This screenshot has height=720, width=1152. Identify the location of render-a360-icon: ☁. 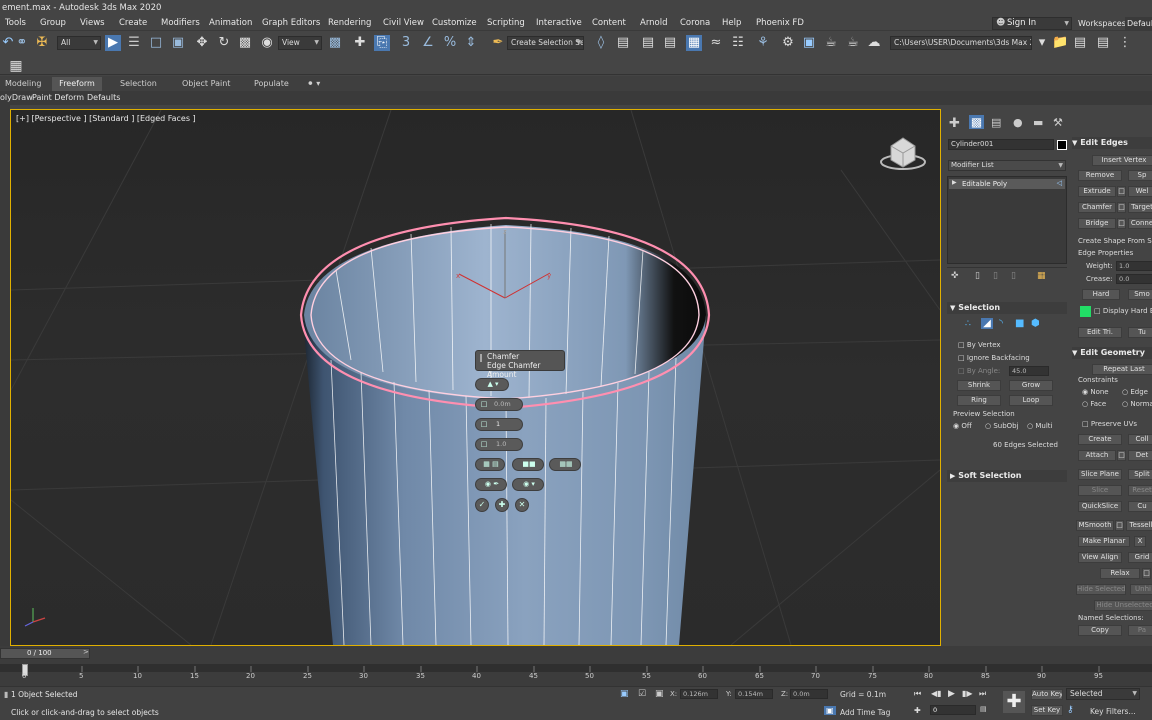
(874, 43).